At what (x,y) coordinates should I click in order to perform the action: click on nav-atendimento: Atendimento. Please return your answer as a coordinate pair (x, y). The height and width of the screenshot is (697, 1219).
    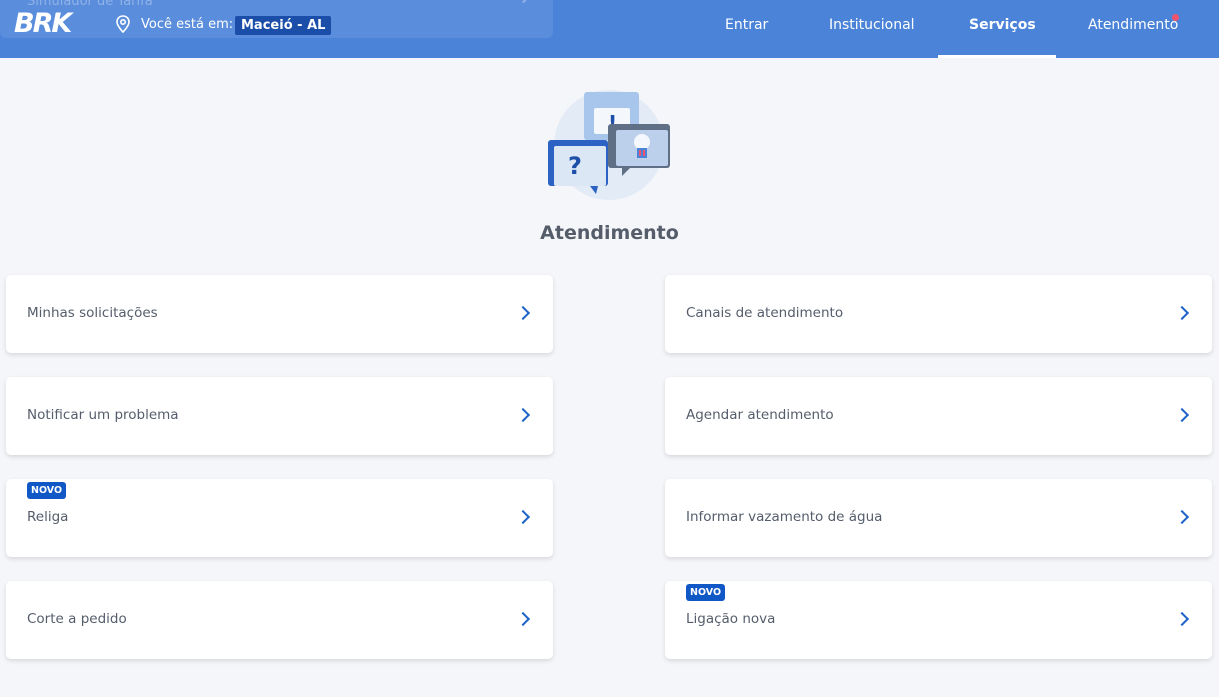
    Looking at the image, I should click on (1133, 25).